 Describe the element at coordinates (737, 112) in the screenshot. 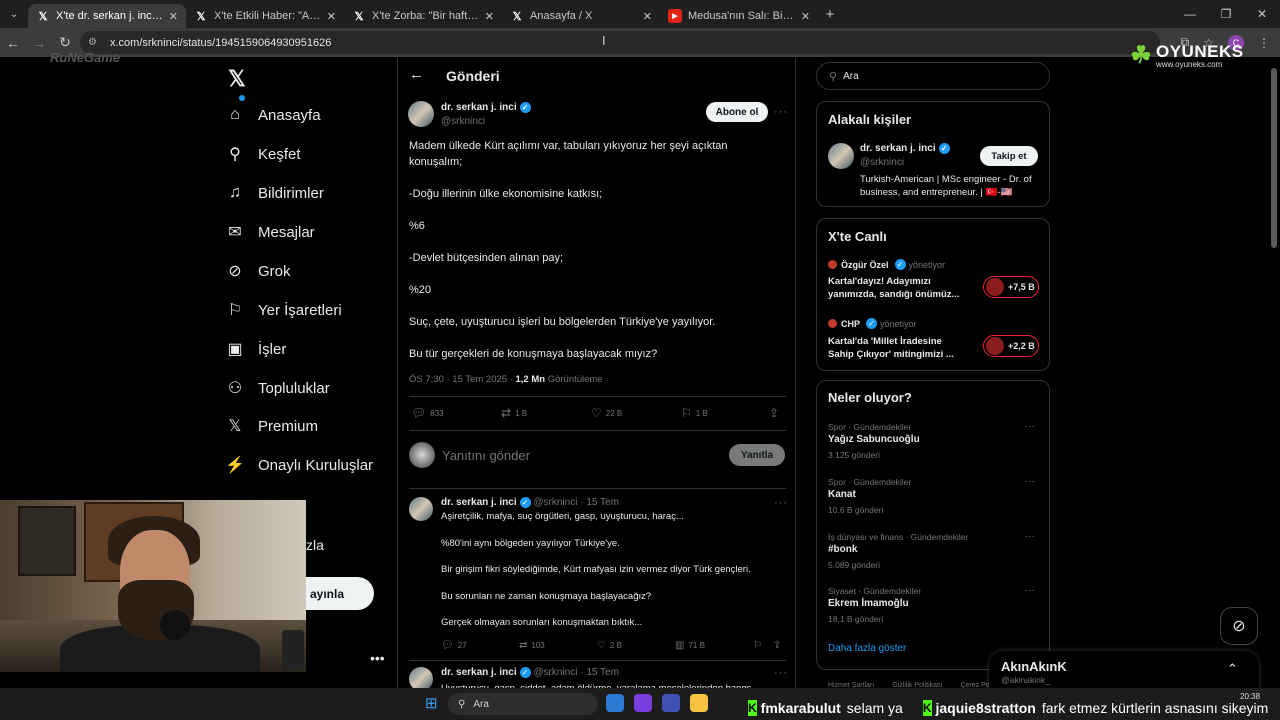

I see `subscribe-button: Abone ol` at that location.